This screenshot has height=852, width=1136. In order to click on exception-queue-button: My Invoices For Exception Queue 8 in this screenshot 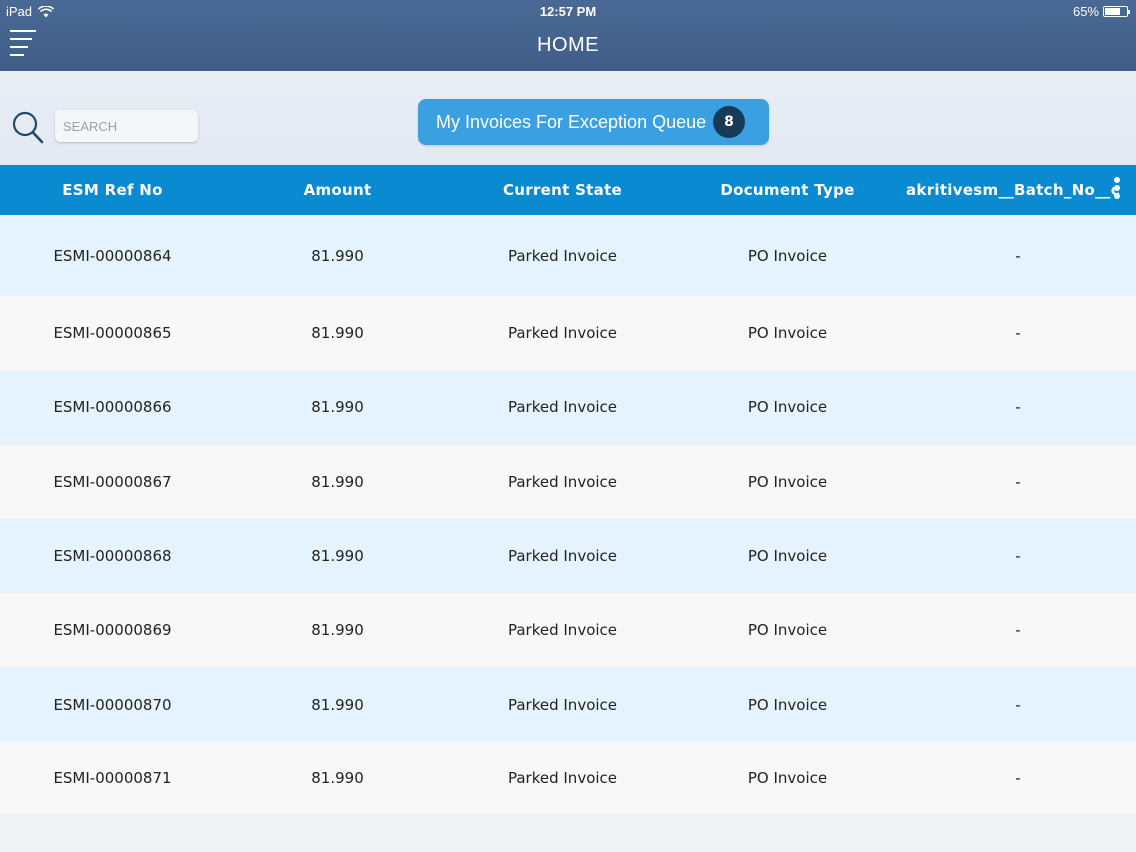, I will do `click(593, 122)`.